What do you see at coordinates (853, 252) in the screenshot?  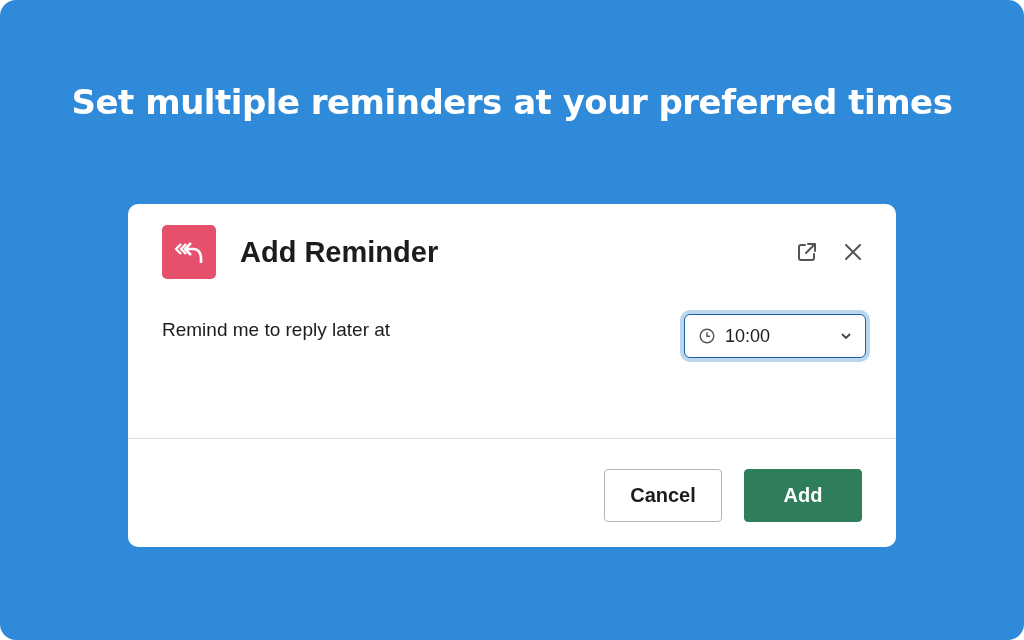 I see `close-icon` at bounding box center [853, 252].